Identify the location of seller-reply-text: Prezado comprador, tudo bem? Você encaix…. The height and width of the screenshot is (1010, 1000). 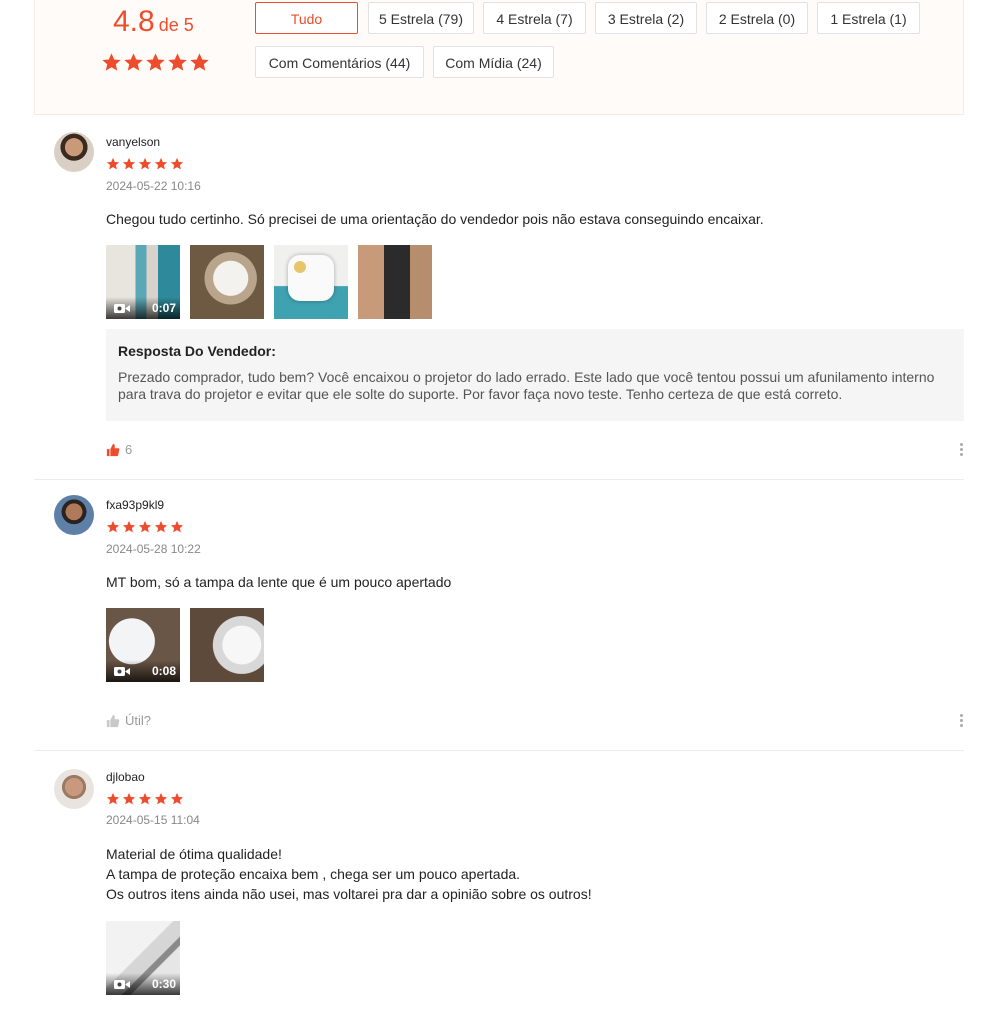
(526, 385).